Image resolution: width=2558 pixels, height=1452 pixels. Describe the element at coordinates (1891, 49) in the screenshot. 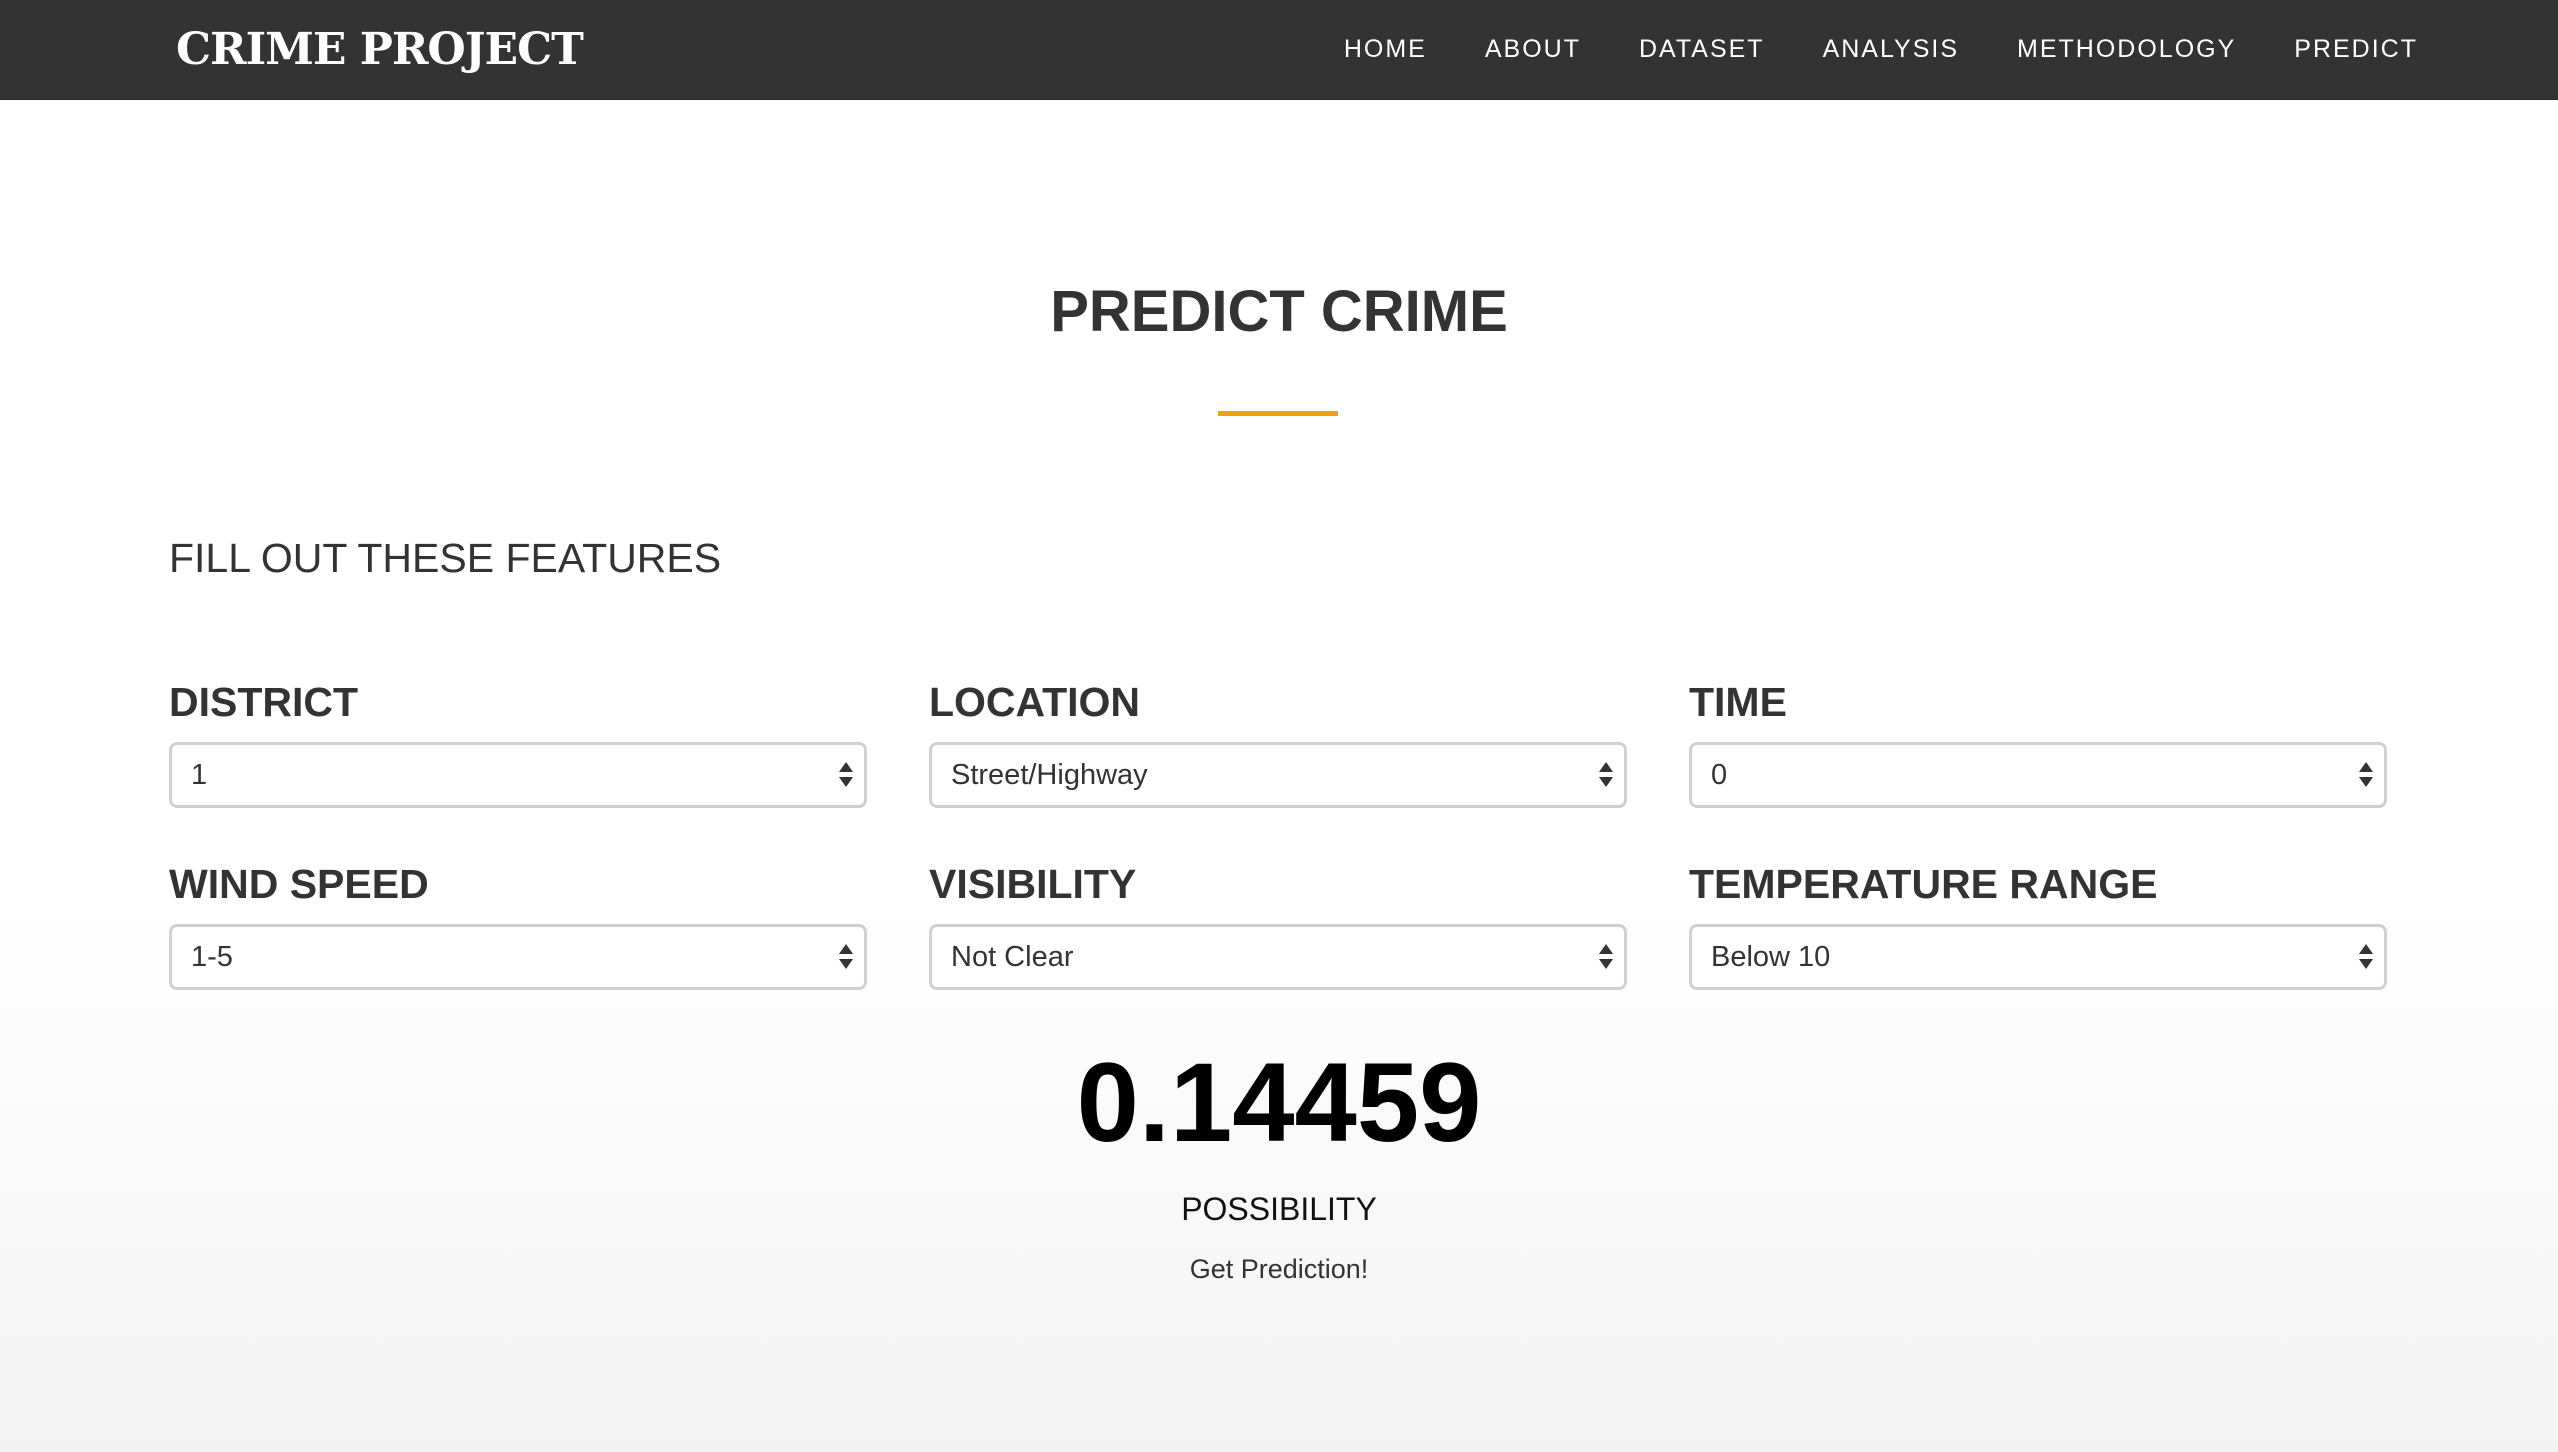

I see `nav-link-analysis: ANALYSIS` at that location.